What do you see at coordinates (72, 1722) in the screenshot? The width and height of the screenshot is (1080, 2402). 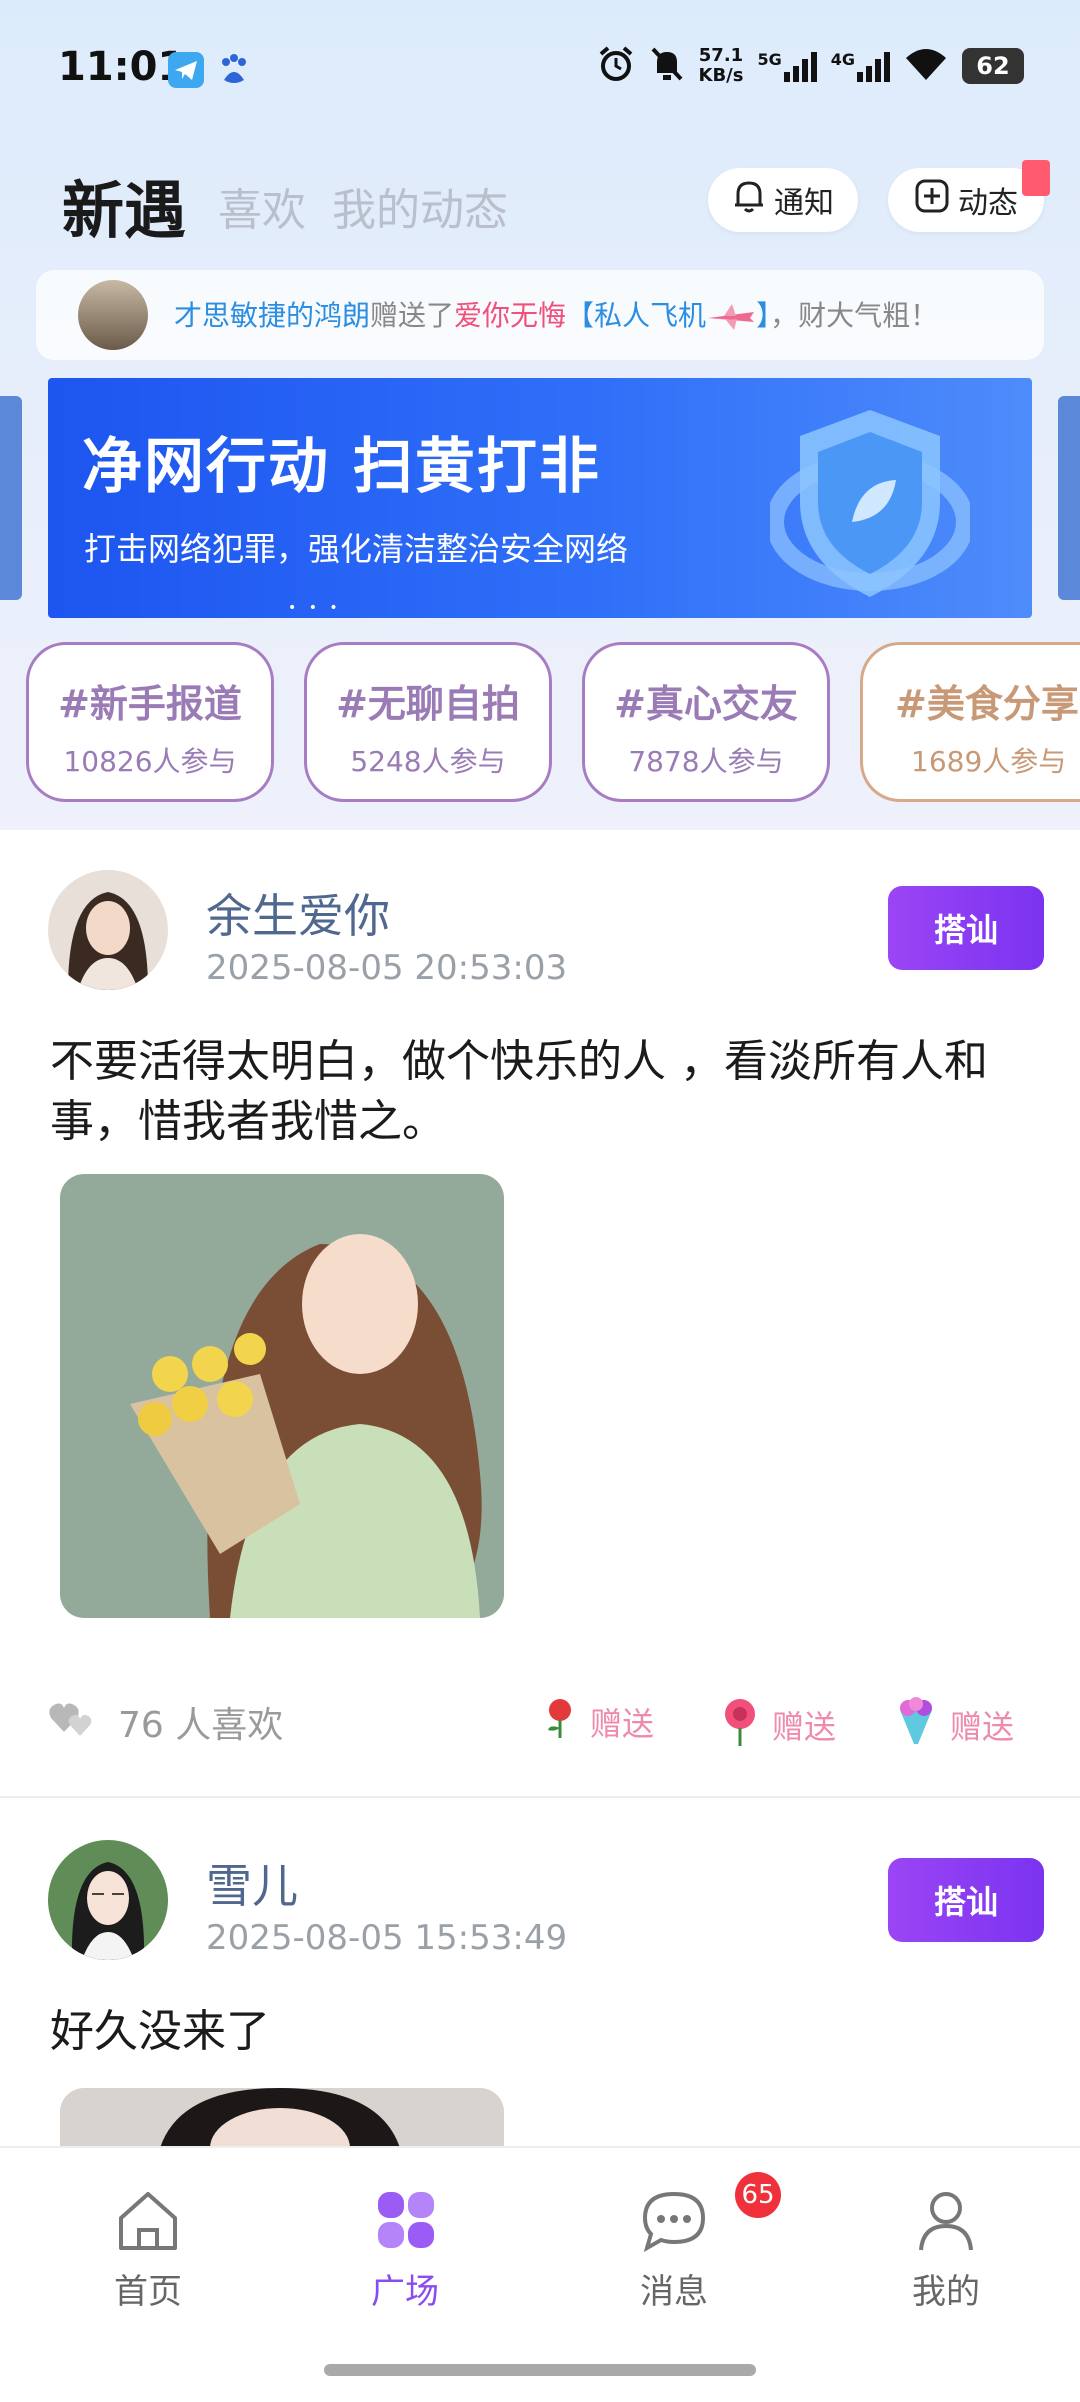 I see `hearts-icon` at bounding box center [72, 1722].